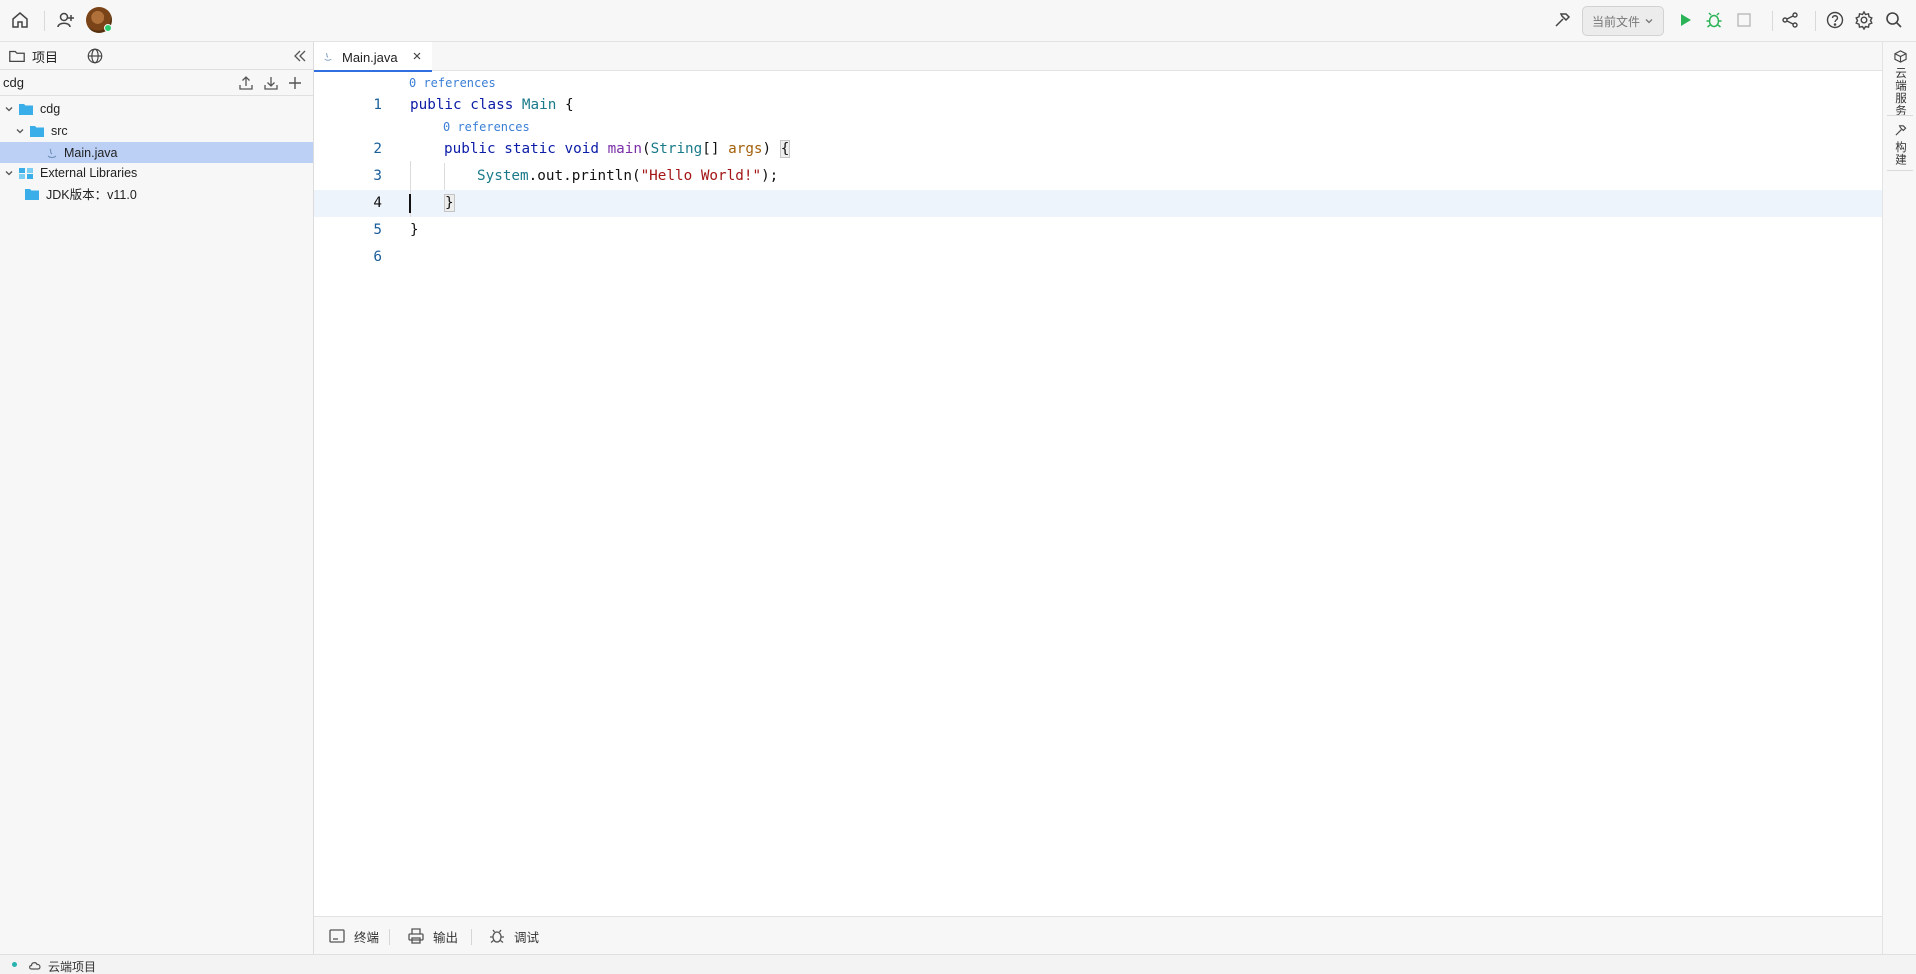 Image resolution: width=1916 pixels, height=974 pixels. I want to click on debug-tab: 调试, so click(513, 936).